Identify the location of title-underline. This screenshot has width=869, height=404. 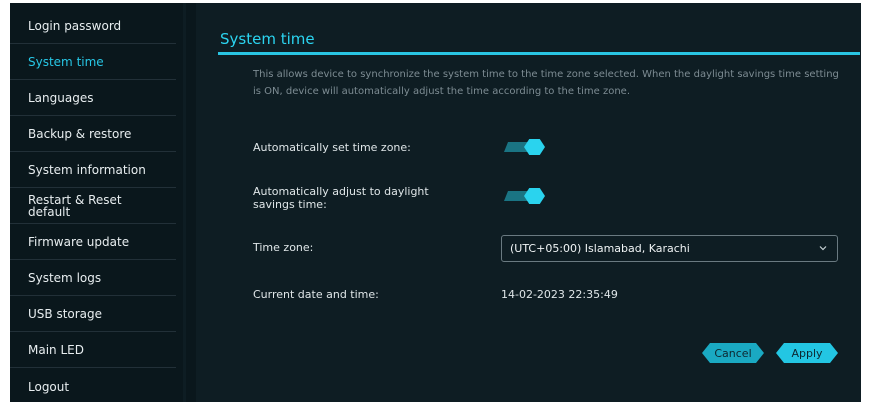
(539, 53).